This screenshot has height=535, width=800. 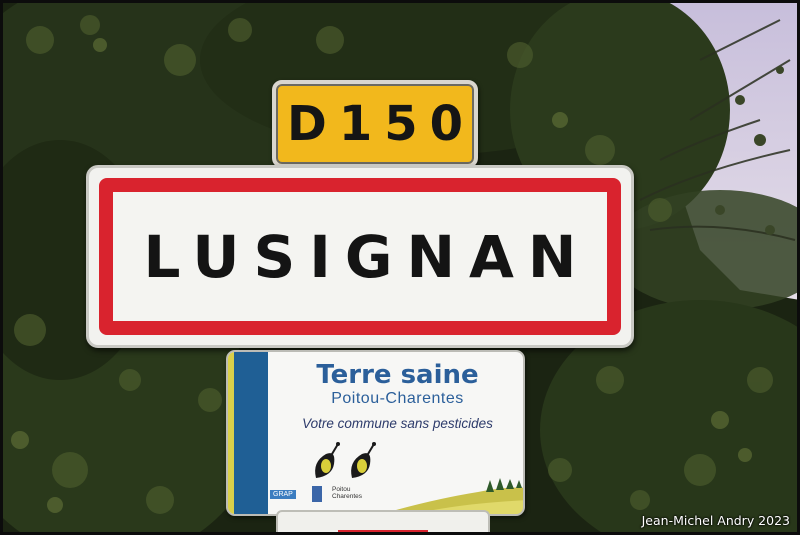 I want to click on road-number-plate: D150, so click(x=375, y=124).